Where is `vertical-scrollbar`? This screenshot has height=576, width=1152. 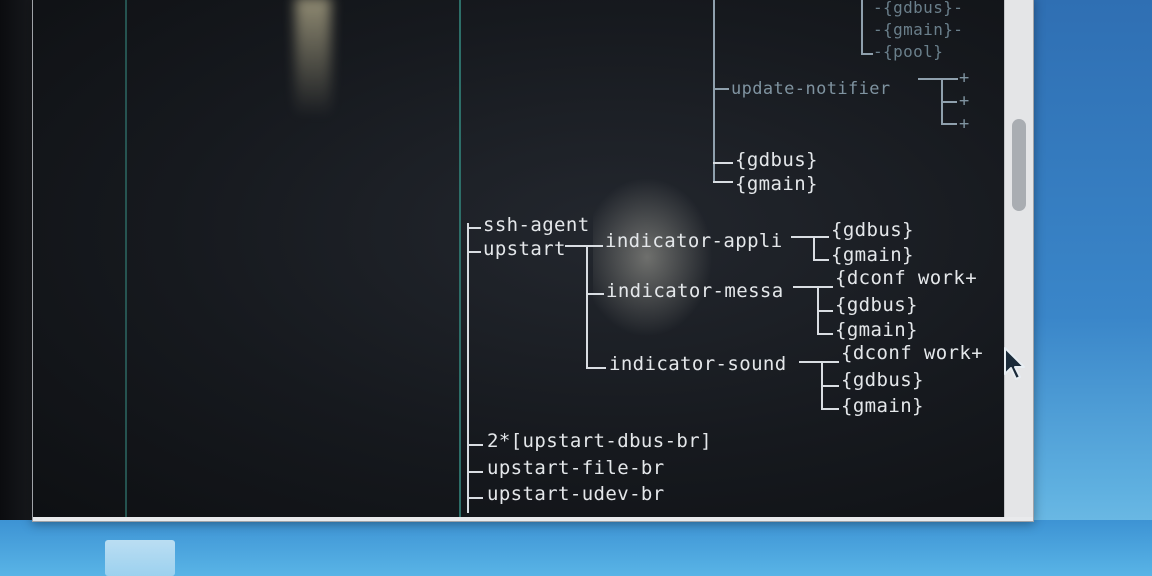
vertical-scrollbar is located at coordinates (1018, 258).